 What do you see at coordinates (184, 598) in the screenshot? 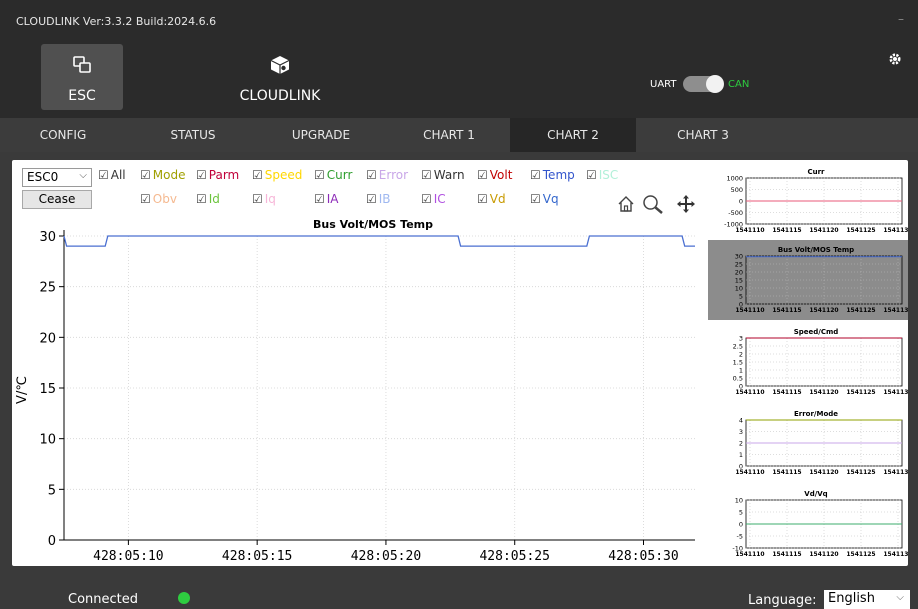
I see `status-indicator-icon` at bounding box center [184, 598].